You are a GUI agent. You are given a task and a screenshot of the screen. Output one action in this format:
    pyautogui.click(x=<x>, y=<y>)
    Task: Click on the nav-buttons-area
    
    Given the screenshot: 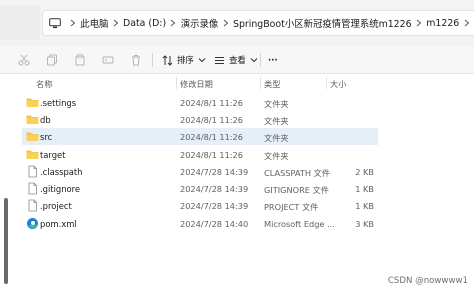 What is the action you would take?
    pyautogui.click(x=20, y=23)
    